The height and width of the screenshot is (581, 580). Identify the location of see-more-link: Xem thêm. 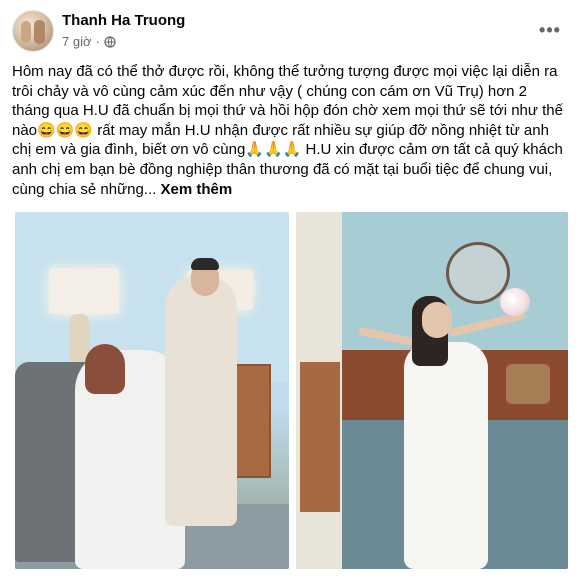
(196, 189).